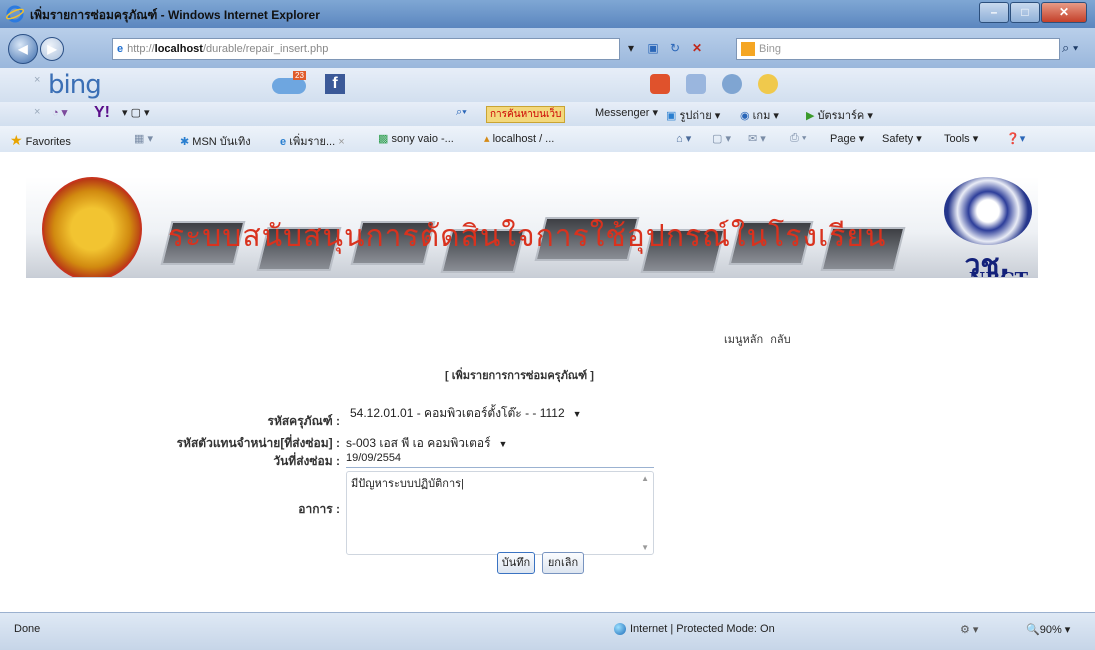 This screenshot has width=1095, height=650. What do you see at coordinates (75, 85) in the screenshot?
I see `bing-logo: bing` at bounding box center [75, 85].